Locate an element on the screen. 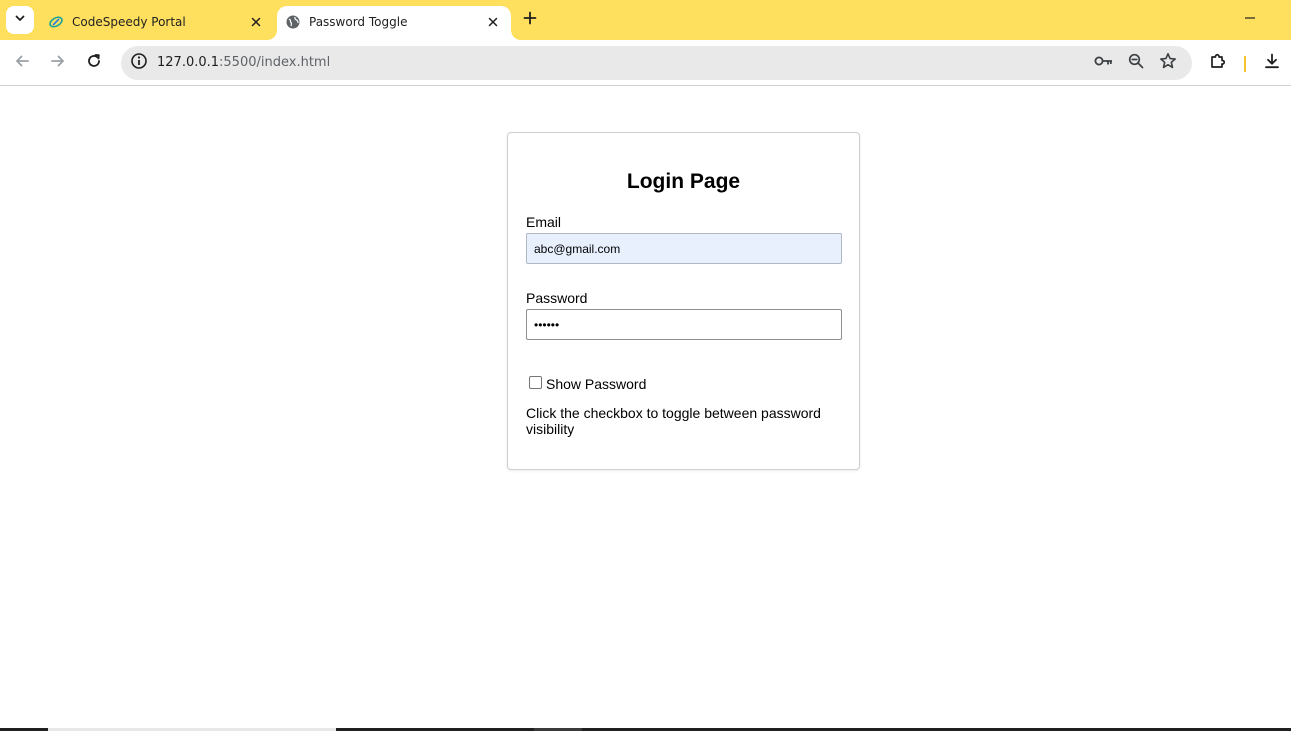 This screenshot has height=731, width=1291. show-password-checkbox is located at coordinates (535, 382).